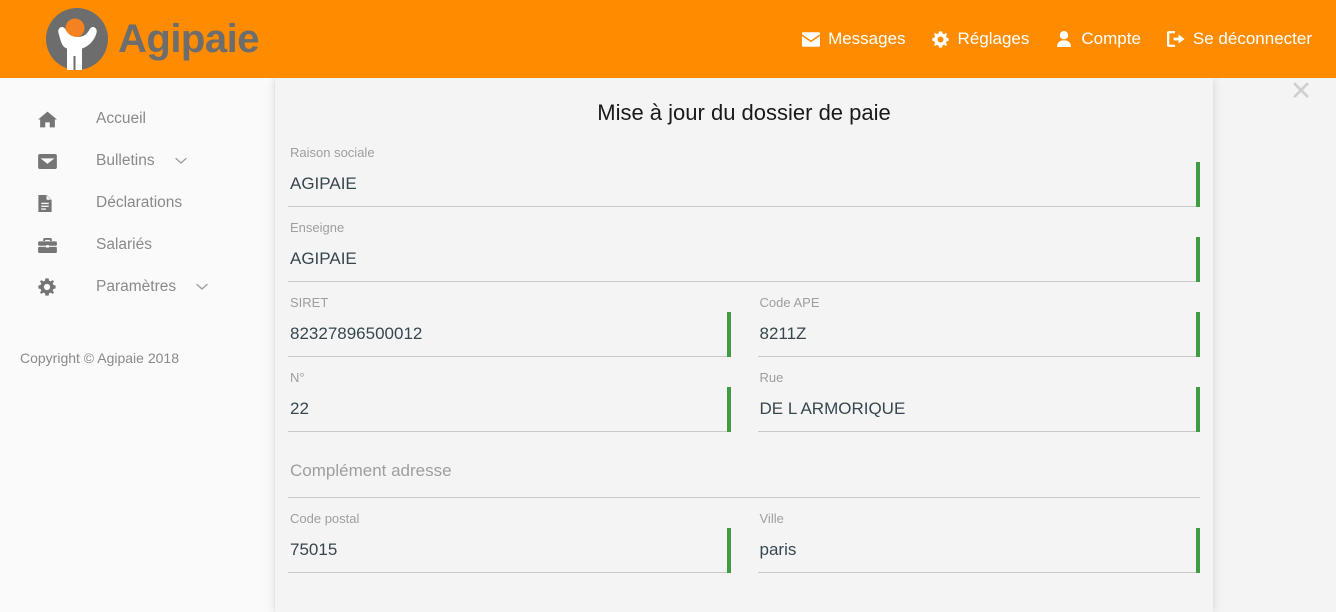  Describe the element at coordinates (789, 302) in the screenshot. I see `field-label: Code APE` at that location.